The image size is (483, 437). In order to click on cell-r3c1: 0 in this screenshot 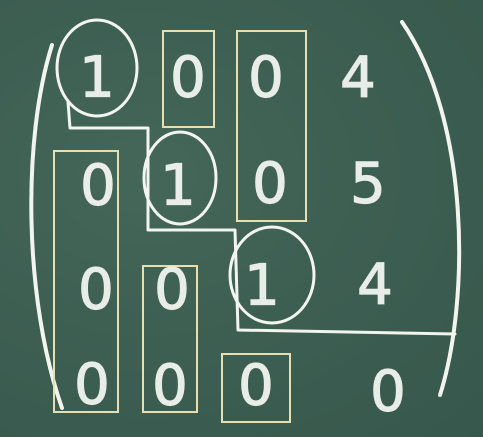, I will do `click(96, 290)`.